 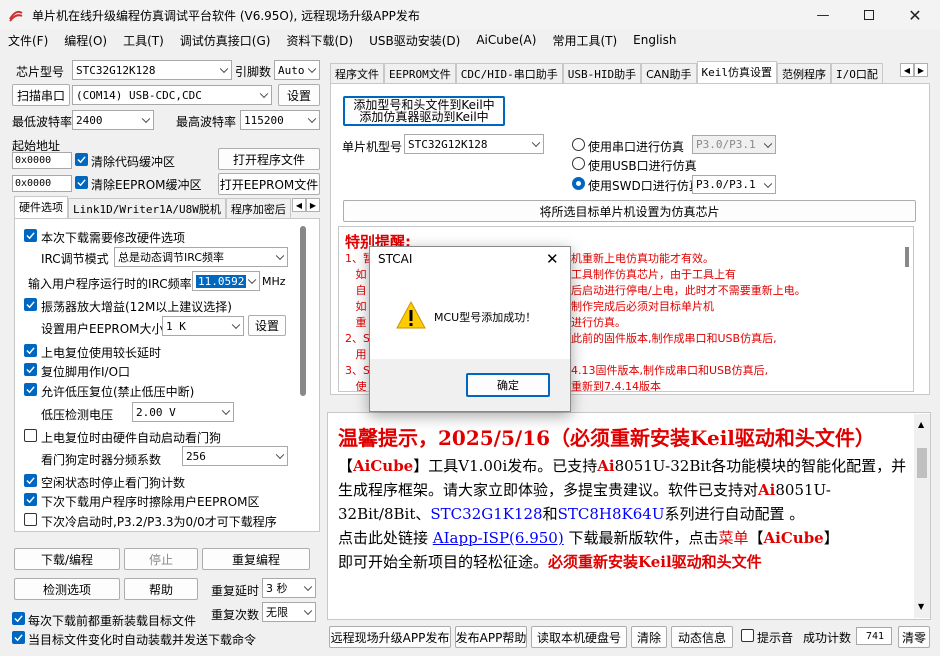 What do you see at coordinates (226, 281) in the screenshot?
I see `irc-freq-input: 11.0592` at bounding box center [226, 281].